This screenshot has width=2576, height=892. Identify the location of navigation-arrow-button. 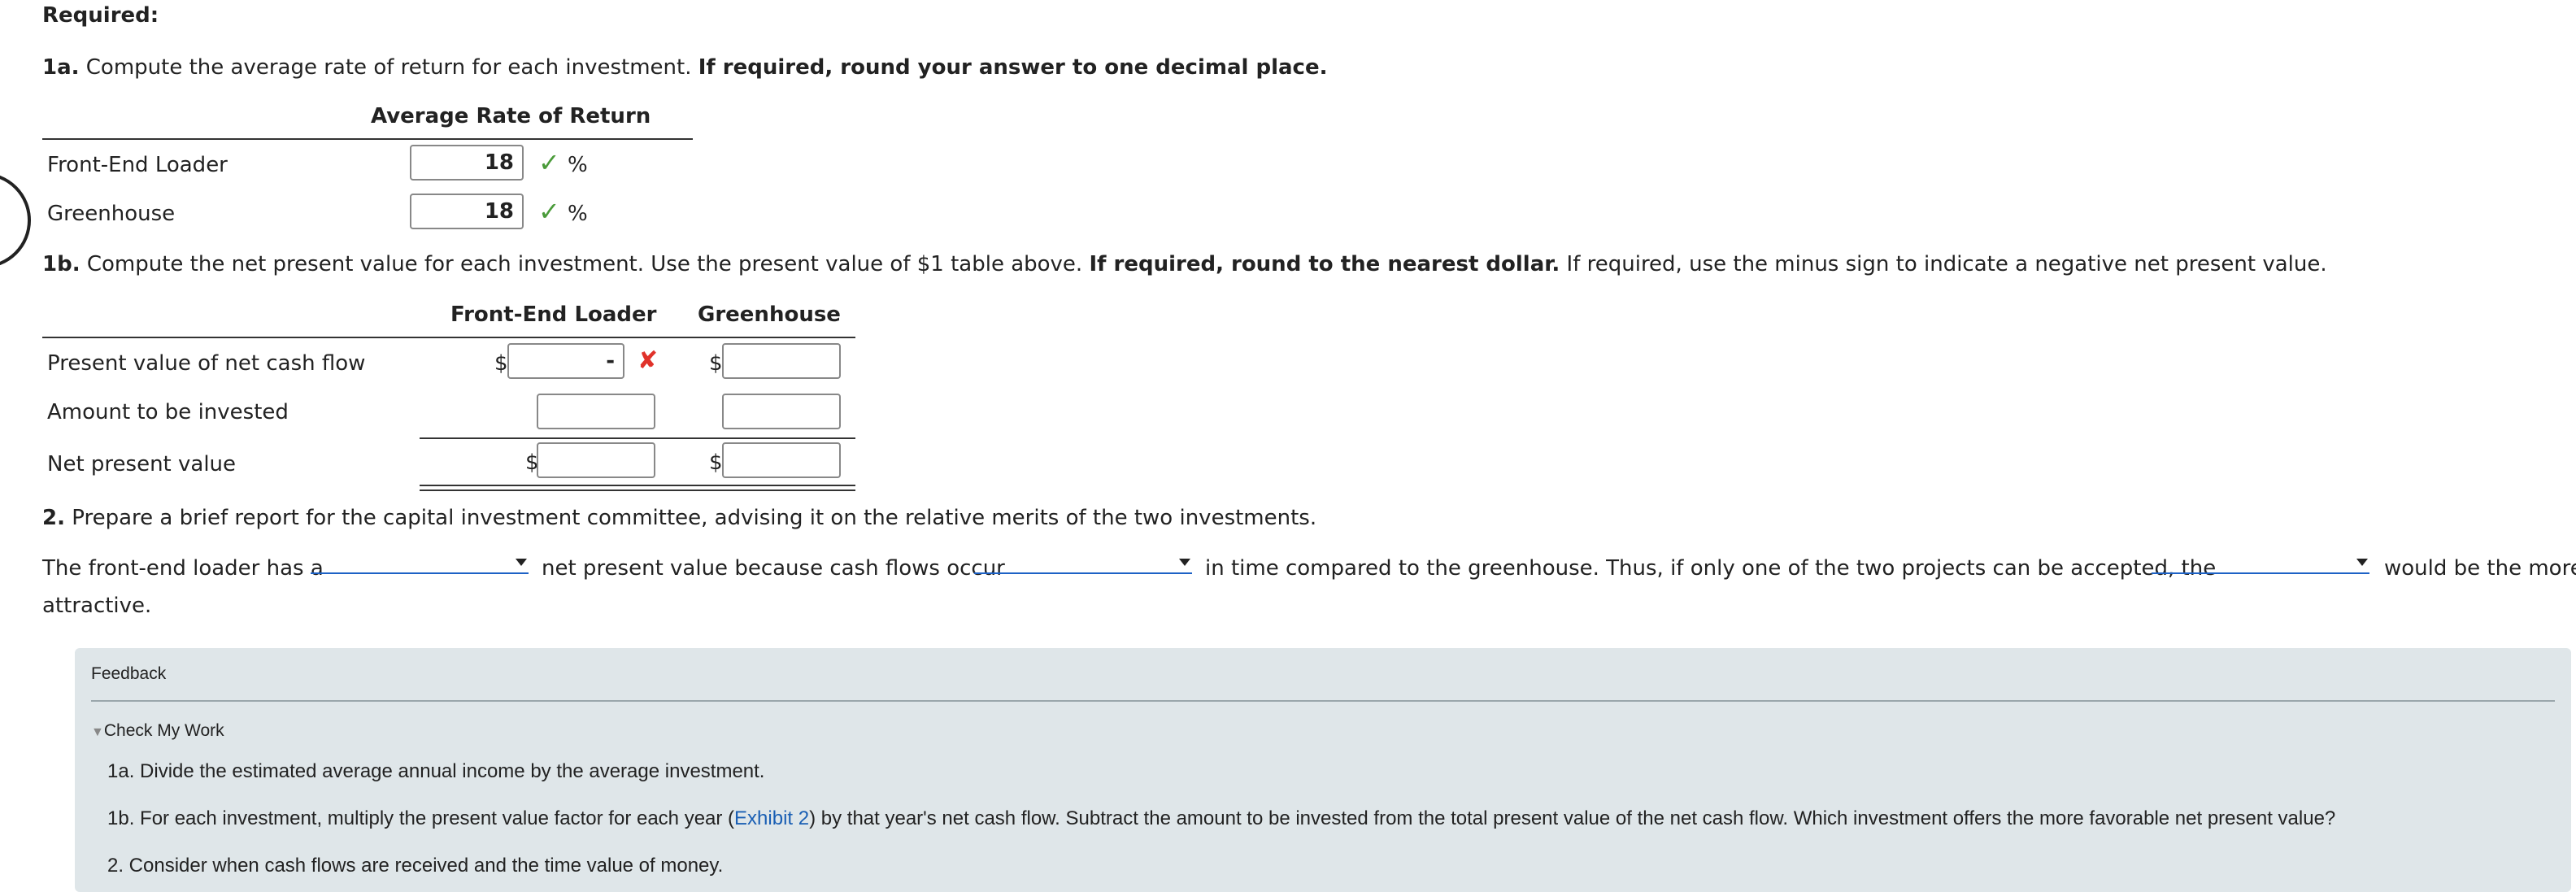
(16, 220).